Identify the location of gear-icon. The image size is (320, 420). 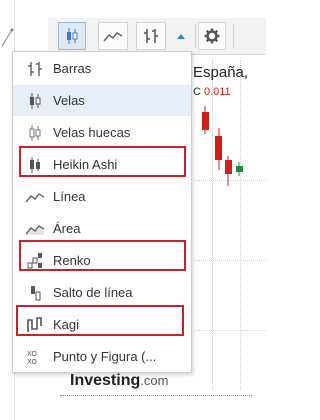
(212, 36).